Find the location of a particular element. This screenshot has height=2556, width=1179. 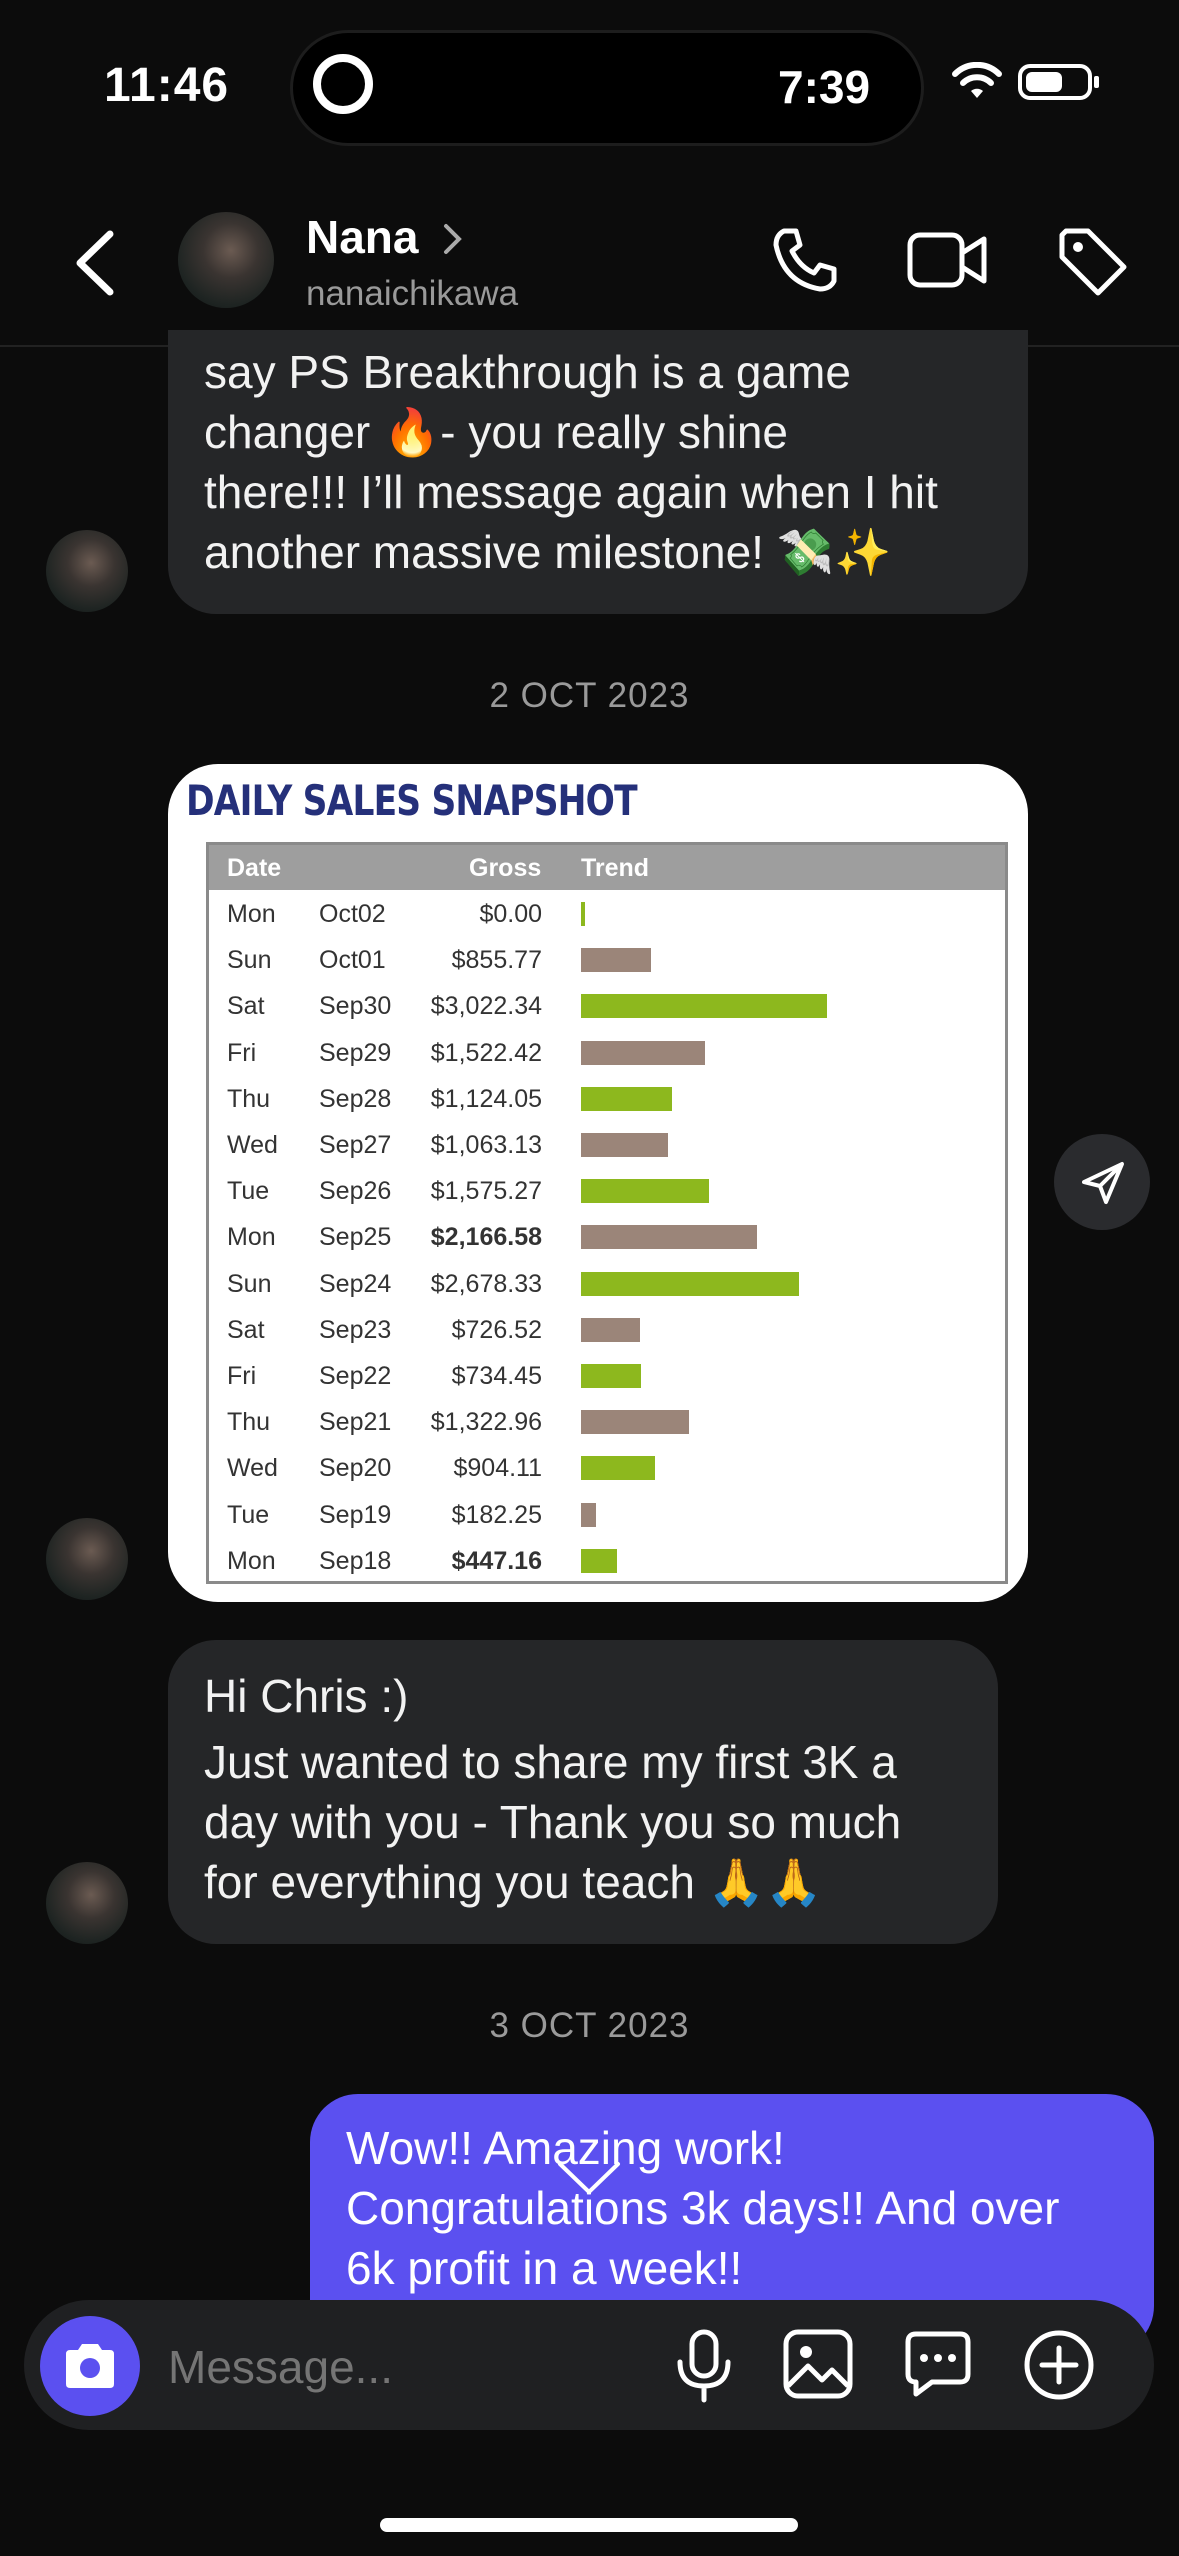

row-gross: $1,575.27 is located at coordinates (486, 1191).